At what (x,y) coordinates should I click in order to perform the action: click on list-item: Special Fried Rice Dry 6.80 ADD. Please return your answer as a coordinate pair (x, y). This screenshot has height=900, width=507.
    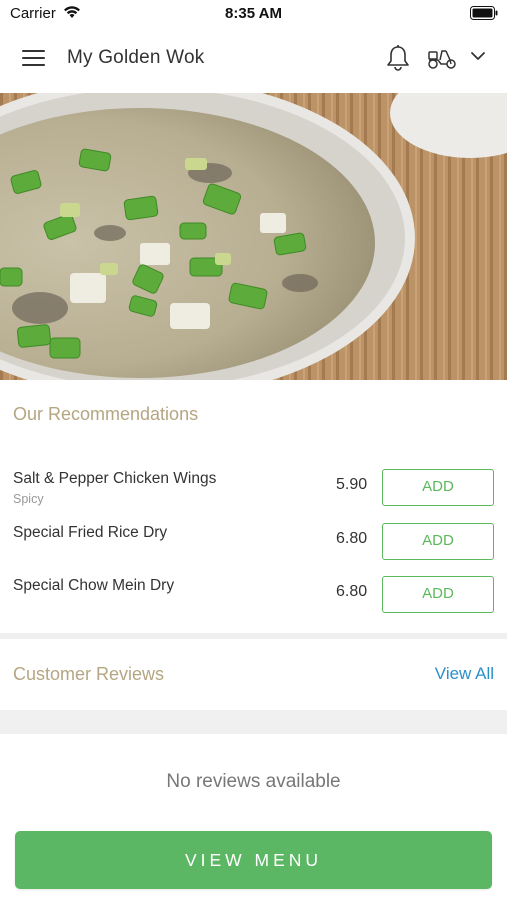
    Looking at the image, I should click on (253, 547).